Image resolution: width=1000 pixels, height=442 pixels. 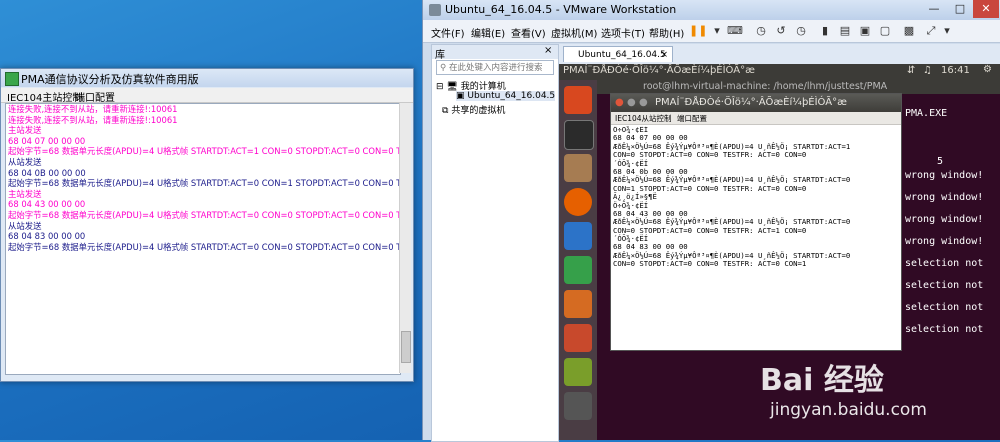 What do you see at coordinates (756, 118) in the screenshot?
I see `wine-menu-bar: IEC104从站控制 端口配置` at bounding box center [756, 118].